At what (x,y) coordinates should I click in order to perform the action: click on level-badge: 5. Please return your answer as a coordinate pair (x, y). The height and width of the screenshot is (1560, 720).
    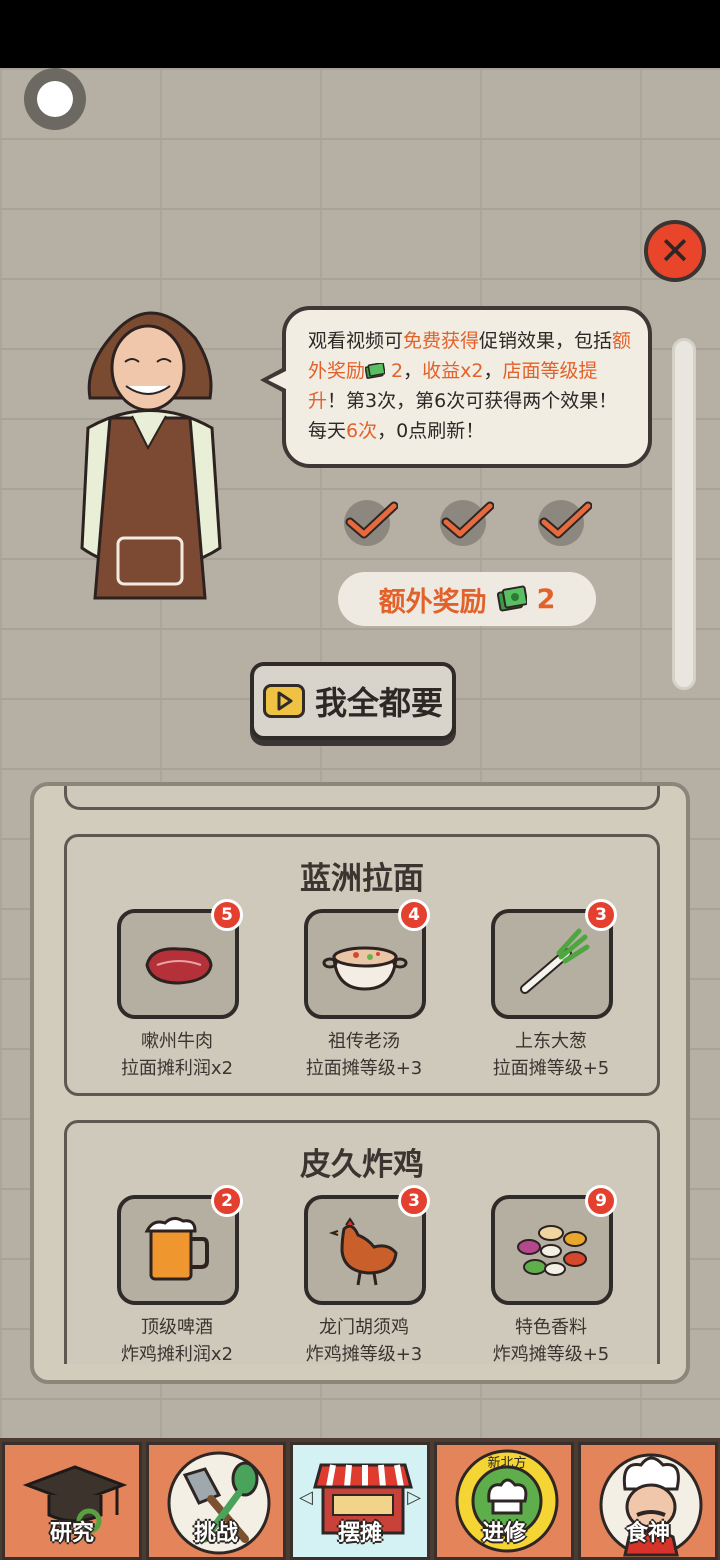
    Looking at the image, I should click on (227, 915).